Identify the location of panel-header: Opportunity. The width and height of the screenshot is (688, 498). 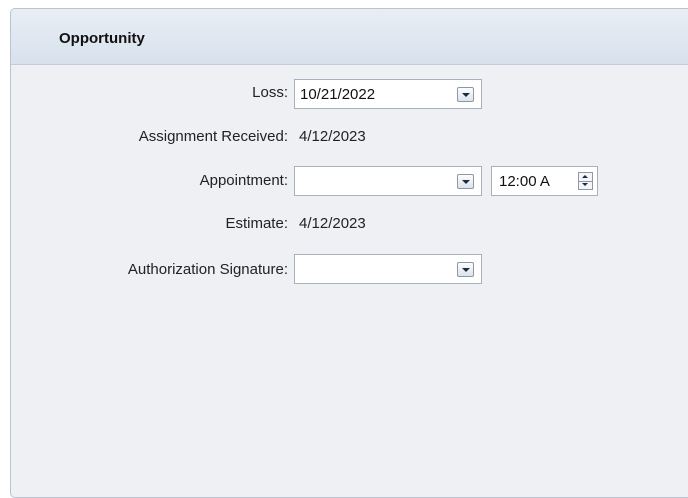
(349, 37).